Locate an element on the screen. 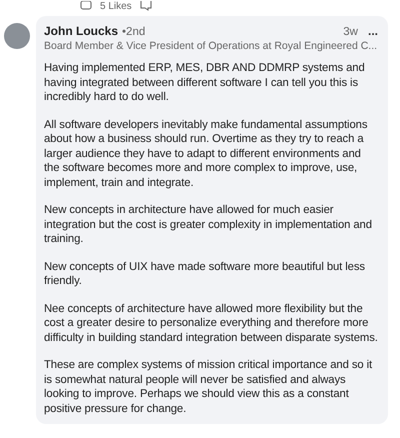  comment-paragraph: New concepts in architecture have allowed for much easier integration but the cost is greater complexity in implementation and training. is located at coordinates (208, 224).